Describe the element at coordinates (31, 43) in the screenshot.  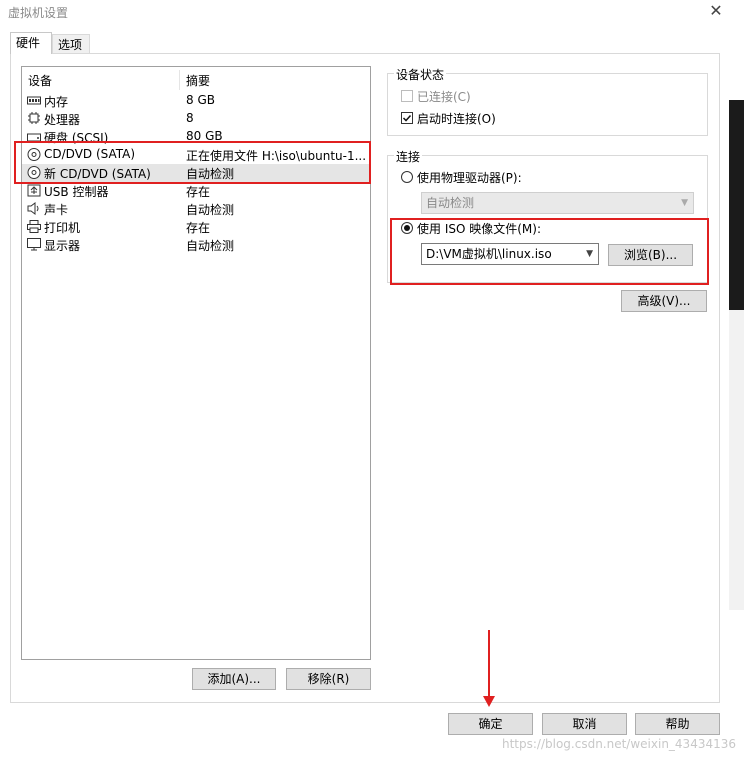
I see `tab-hardware: 硬件` at that location.